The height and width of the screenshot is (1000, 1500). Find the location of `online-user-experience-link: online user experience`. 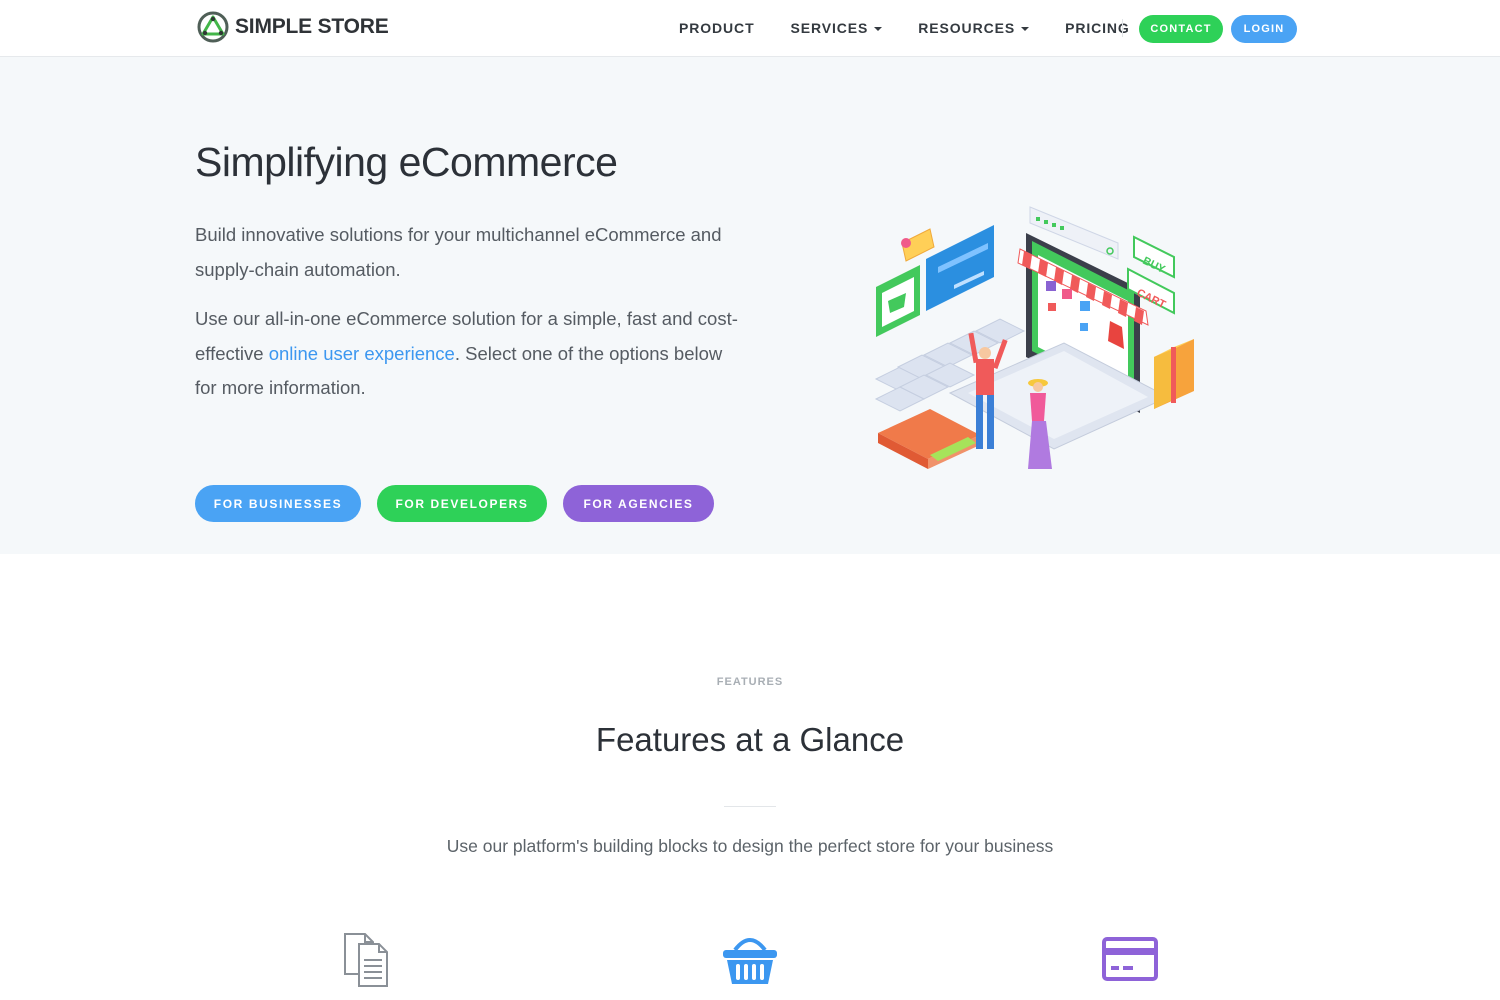

online-user-experience-link: online user experience is located at coordinates (362, 353).